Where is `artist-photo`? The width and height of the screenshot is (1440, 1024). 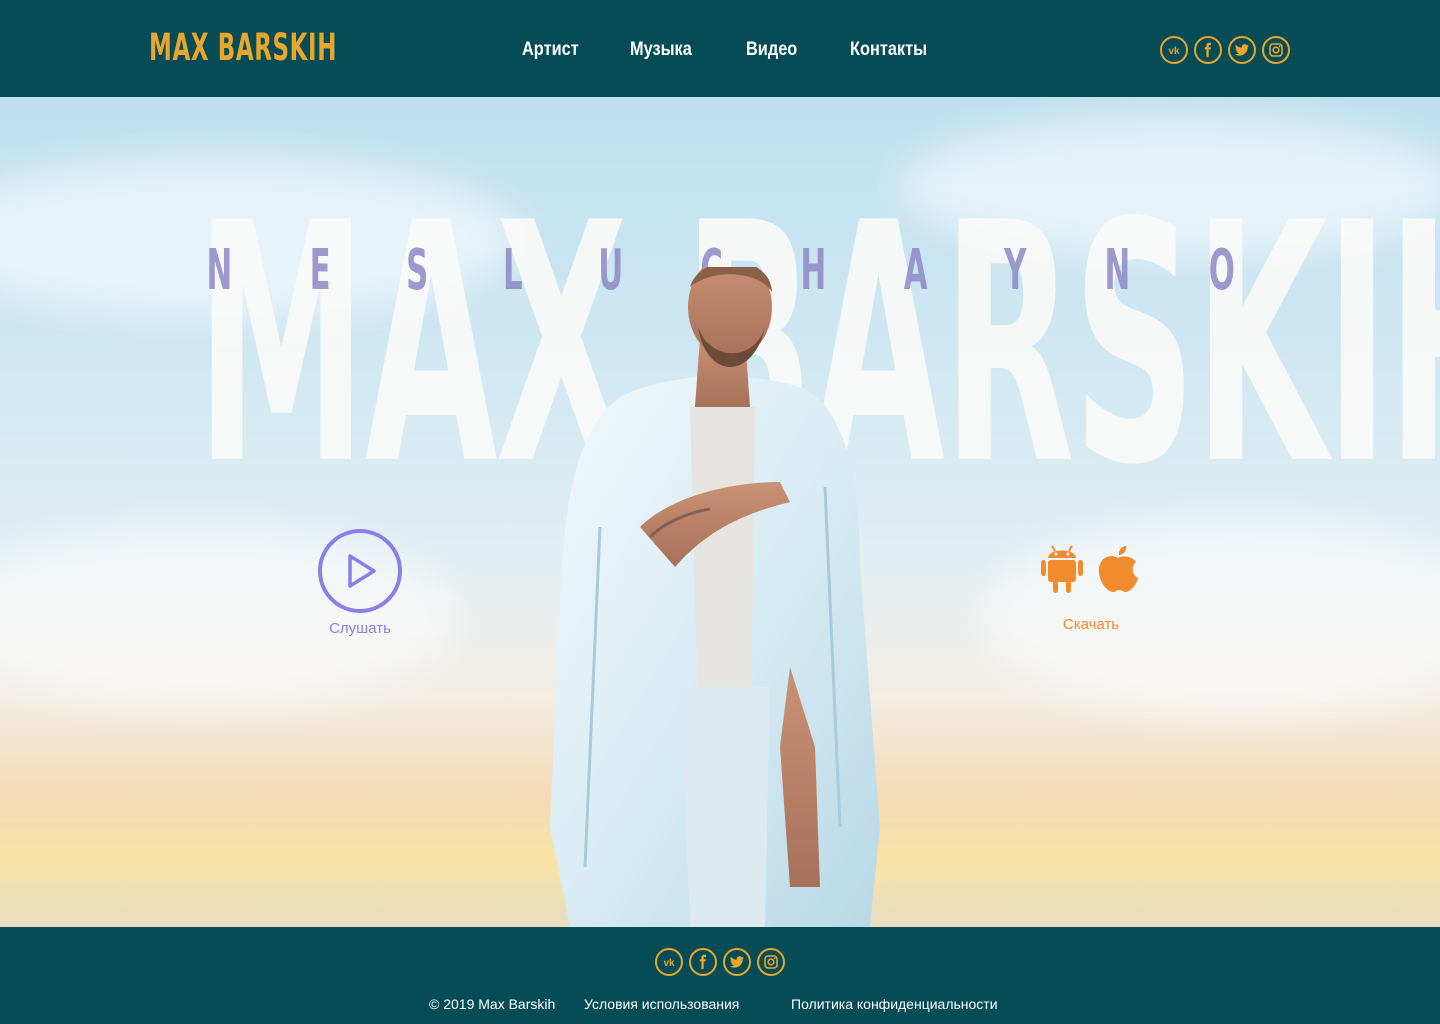
artist-photo is located at coordinates (715, 597).